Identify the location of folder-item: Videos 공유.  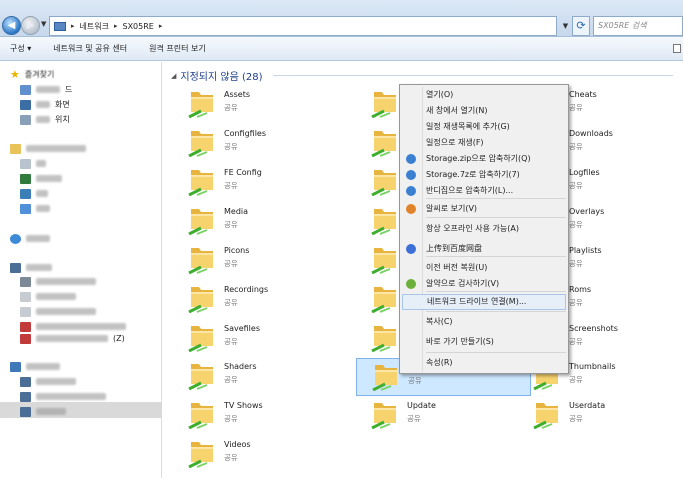
(260, 455).